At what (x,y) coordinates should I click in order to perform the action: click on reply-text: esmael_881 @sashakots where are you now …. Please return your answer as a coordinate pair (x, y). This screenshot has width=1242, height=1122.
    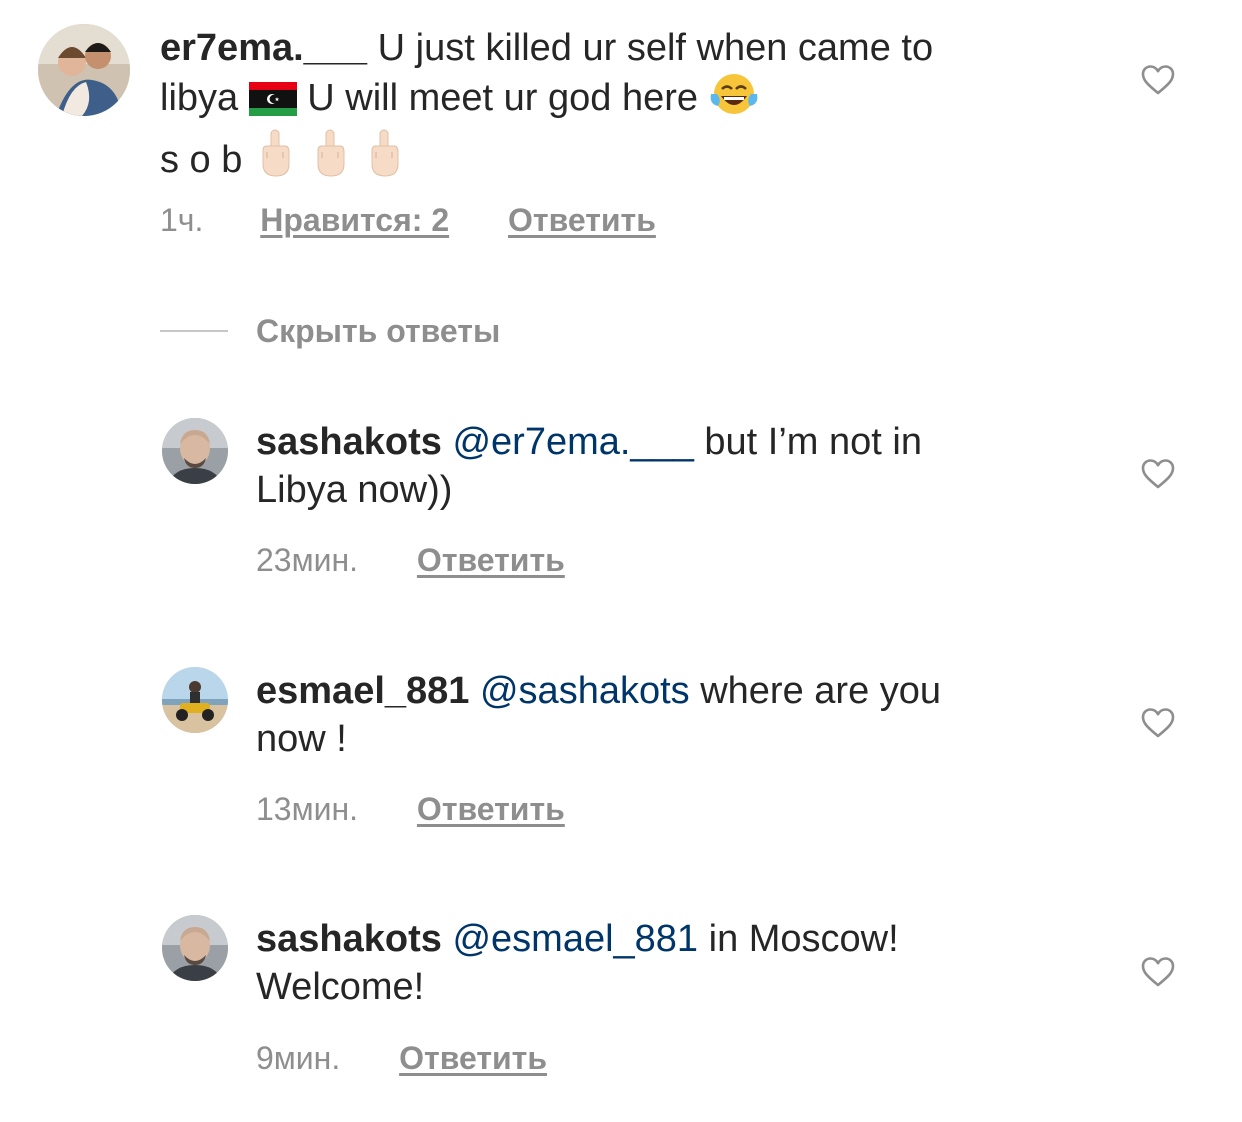
    Looking at the image, I should click on (686, 715).